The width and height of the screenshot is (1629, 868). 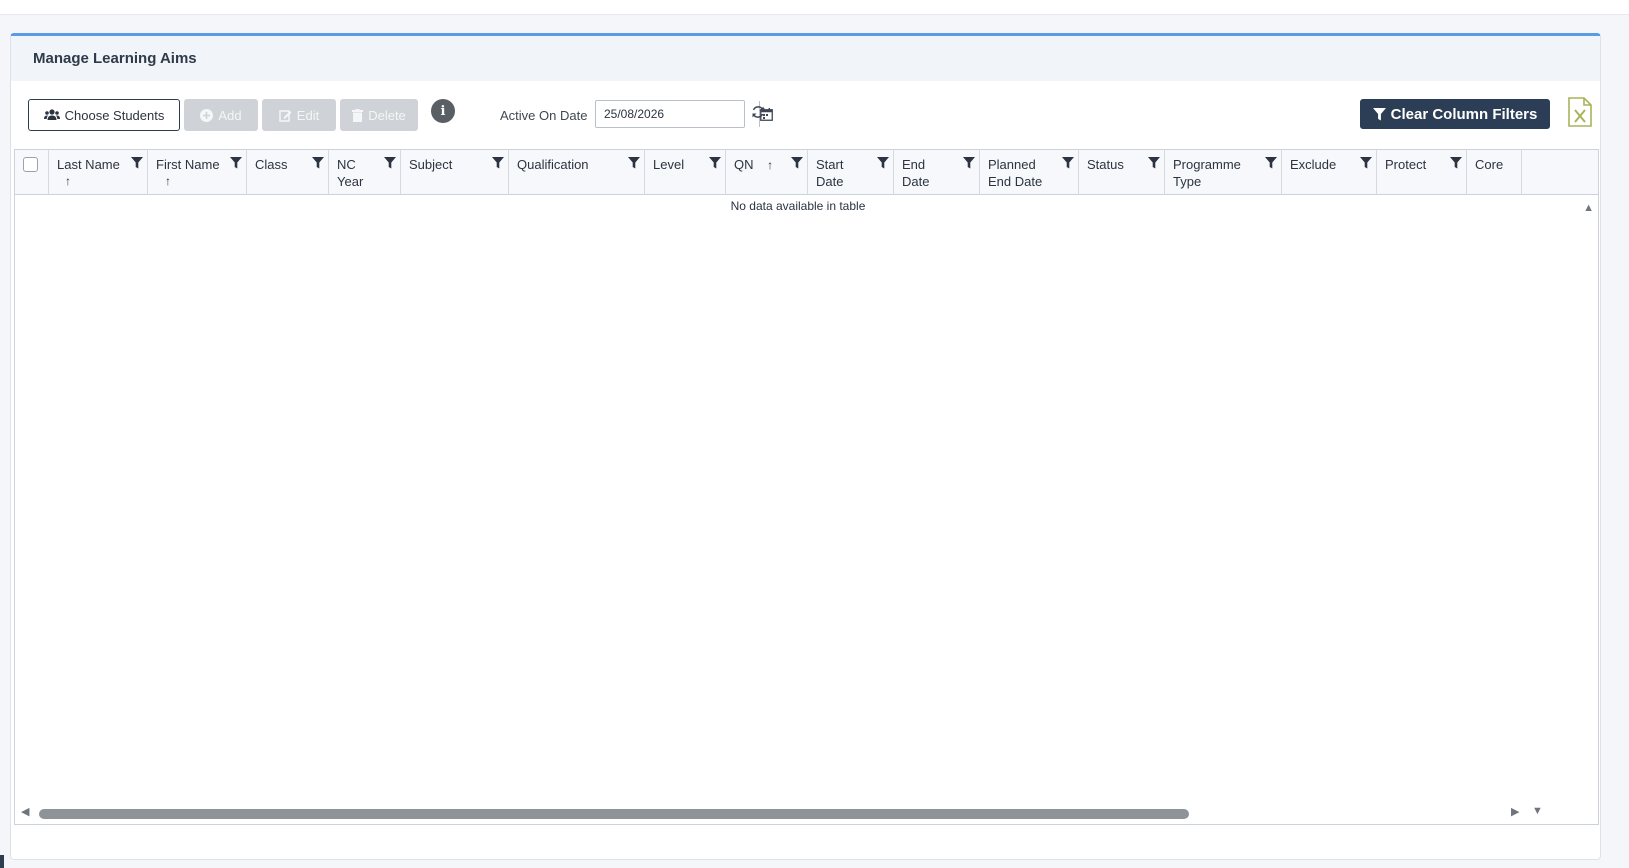 I want to click on active-on-date-label: Active On Date, so click(x=544, y=115).